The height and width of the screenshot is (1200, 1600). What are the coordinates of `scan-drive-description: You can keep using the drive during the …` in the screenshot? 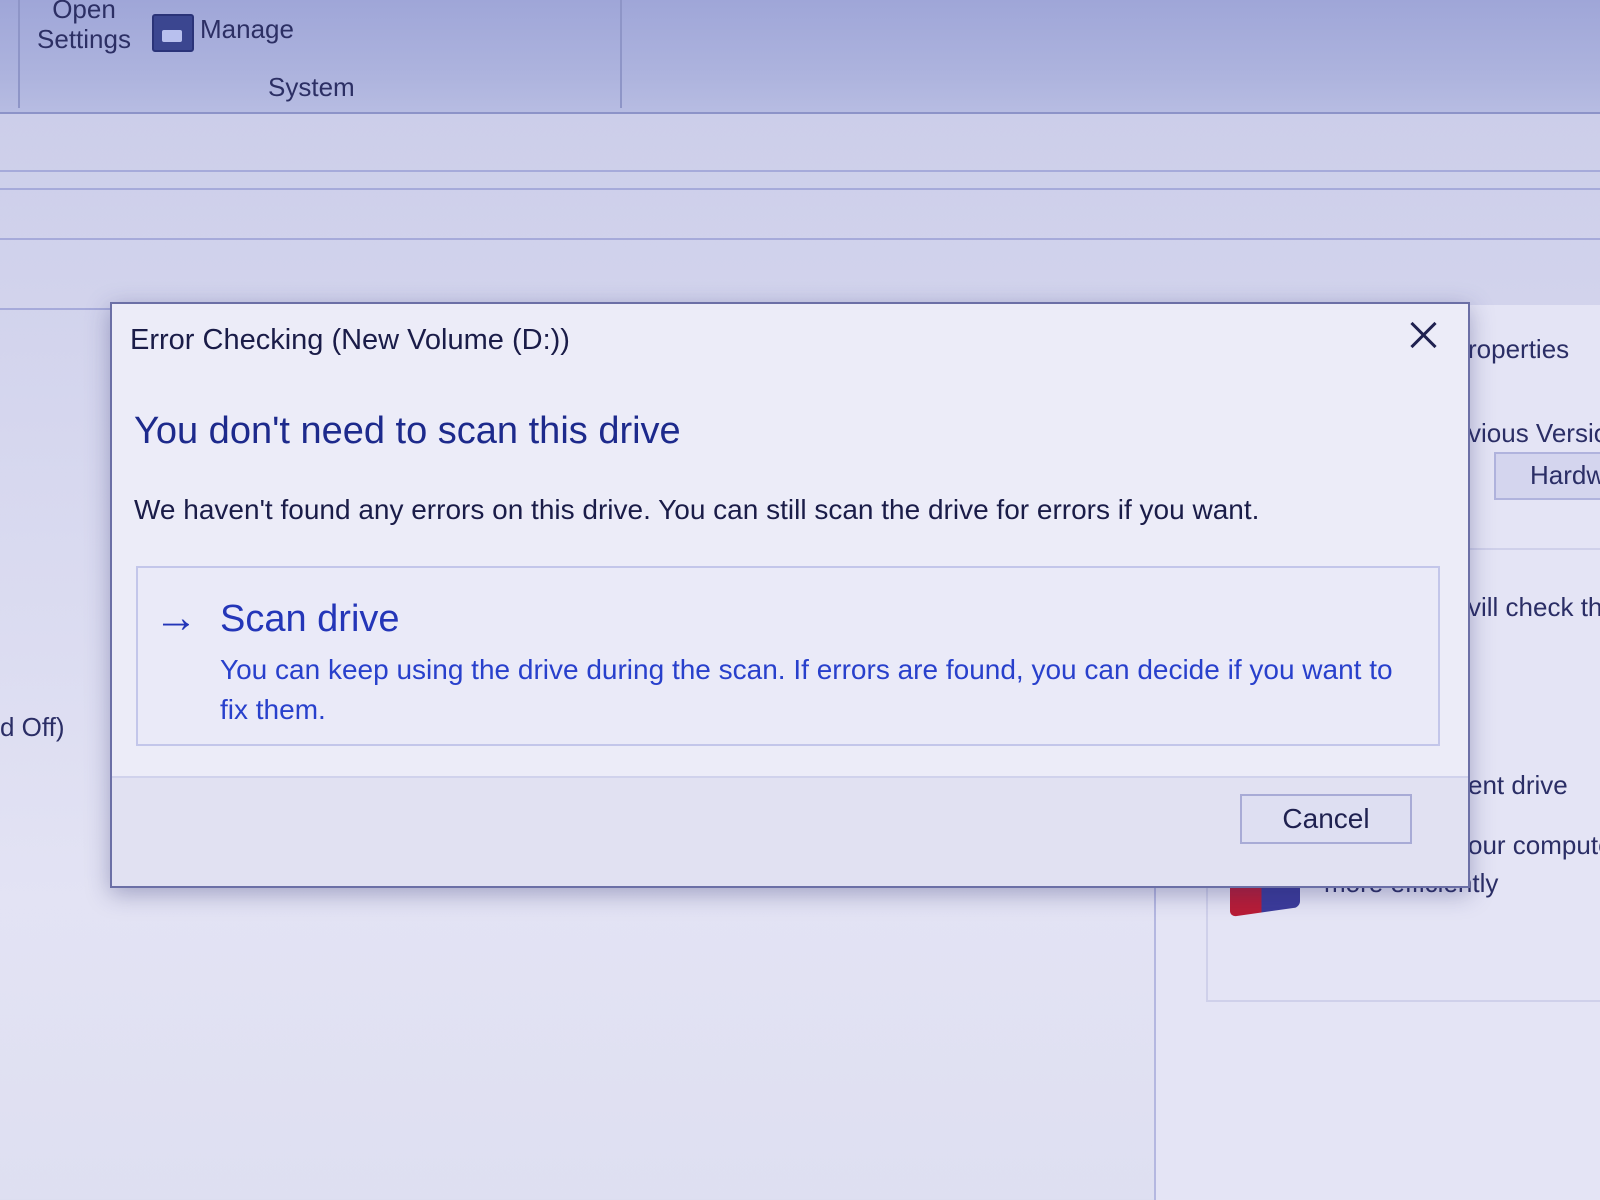 It's located at (806, 689).